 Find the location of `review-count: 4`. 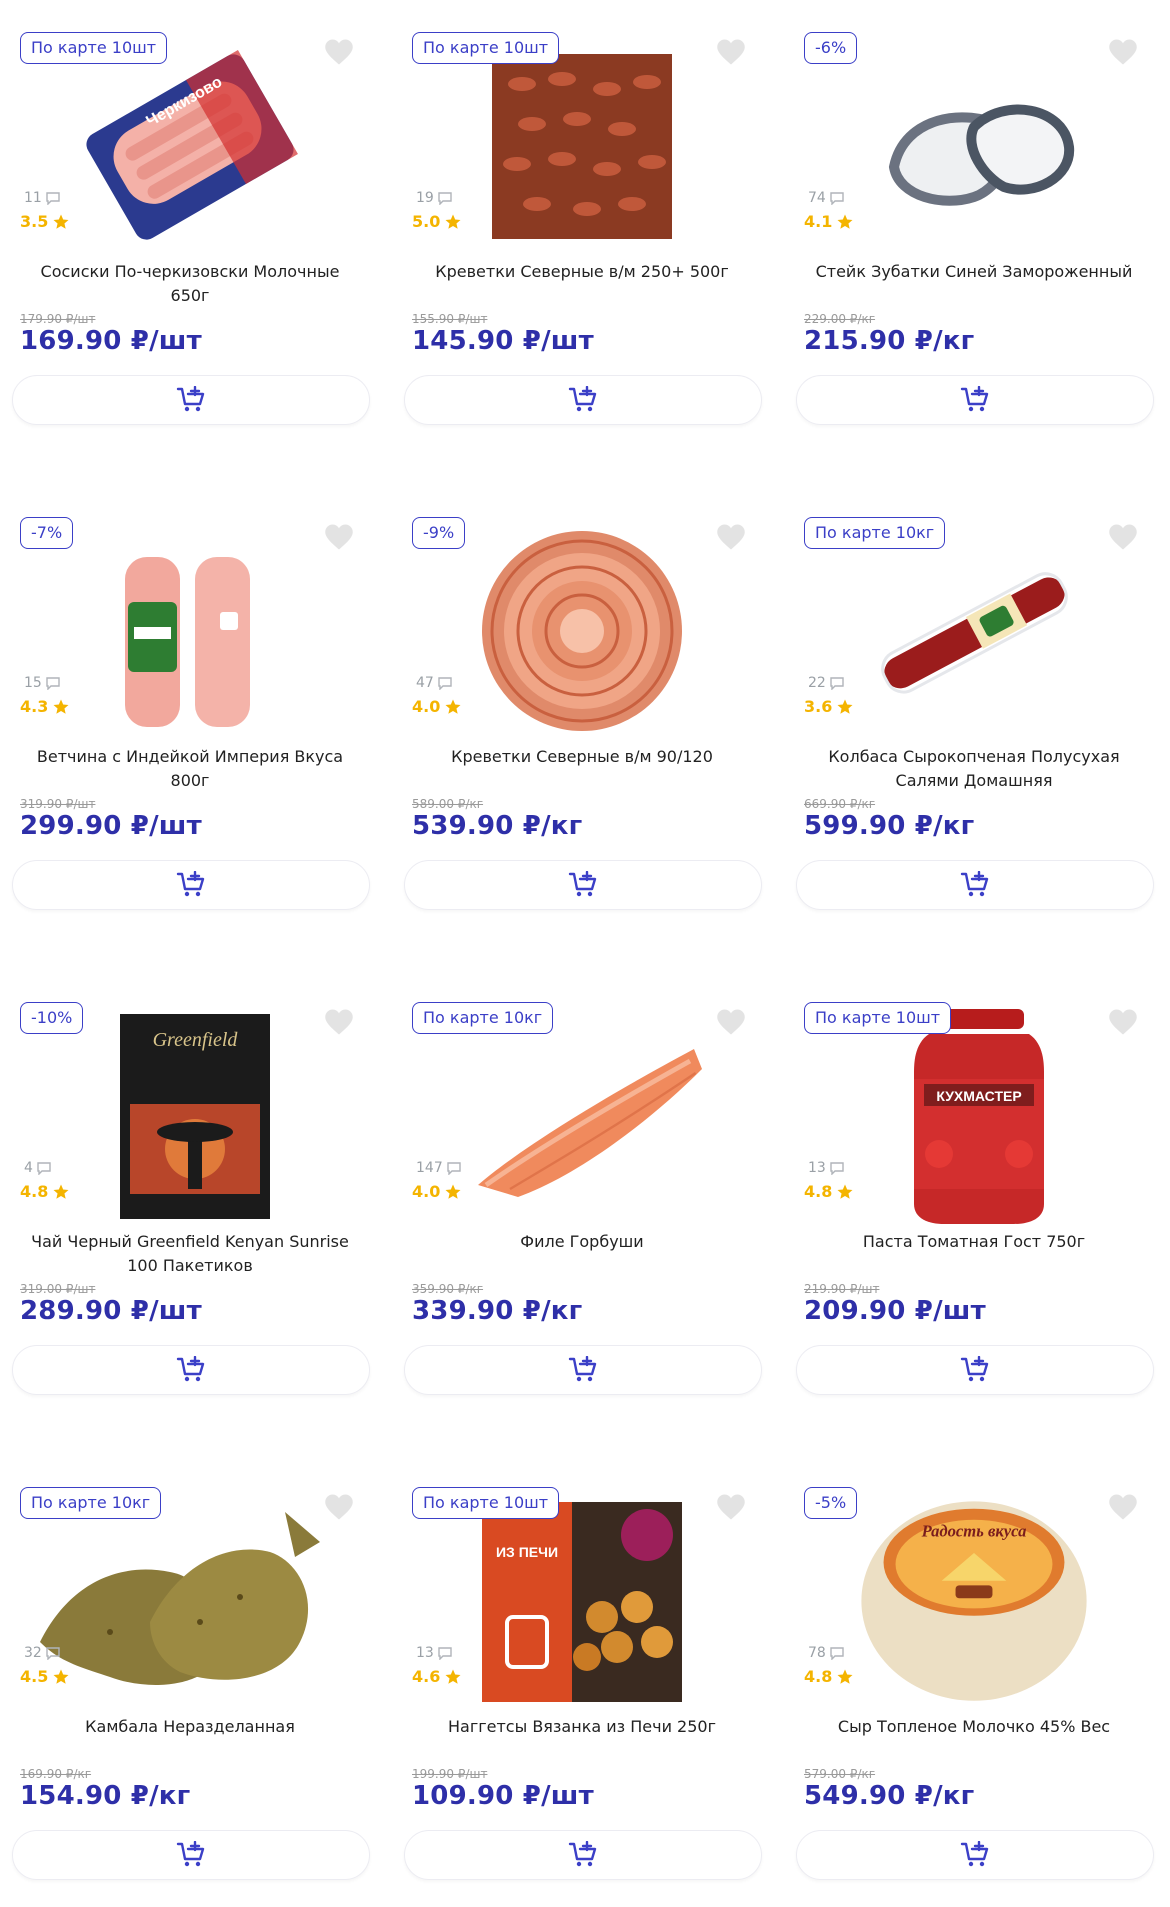

review-count: 4 is located at coordinates (37, 1168).